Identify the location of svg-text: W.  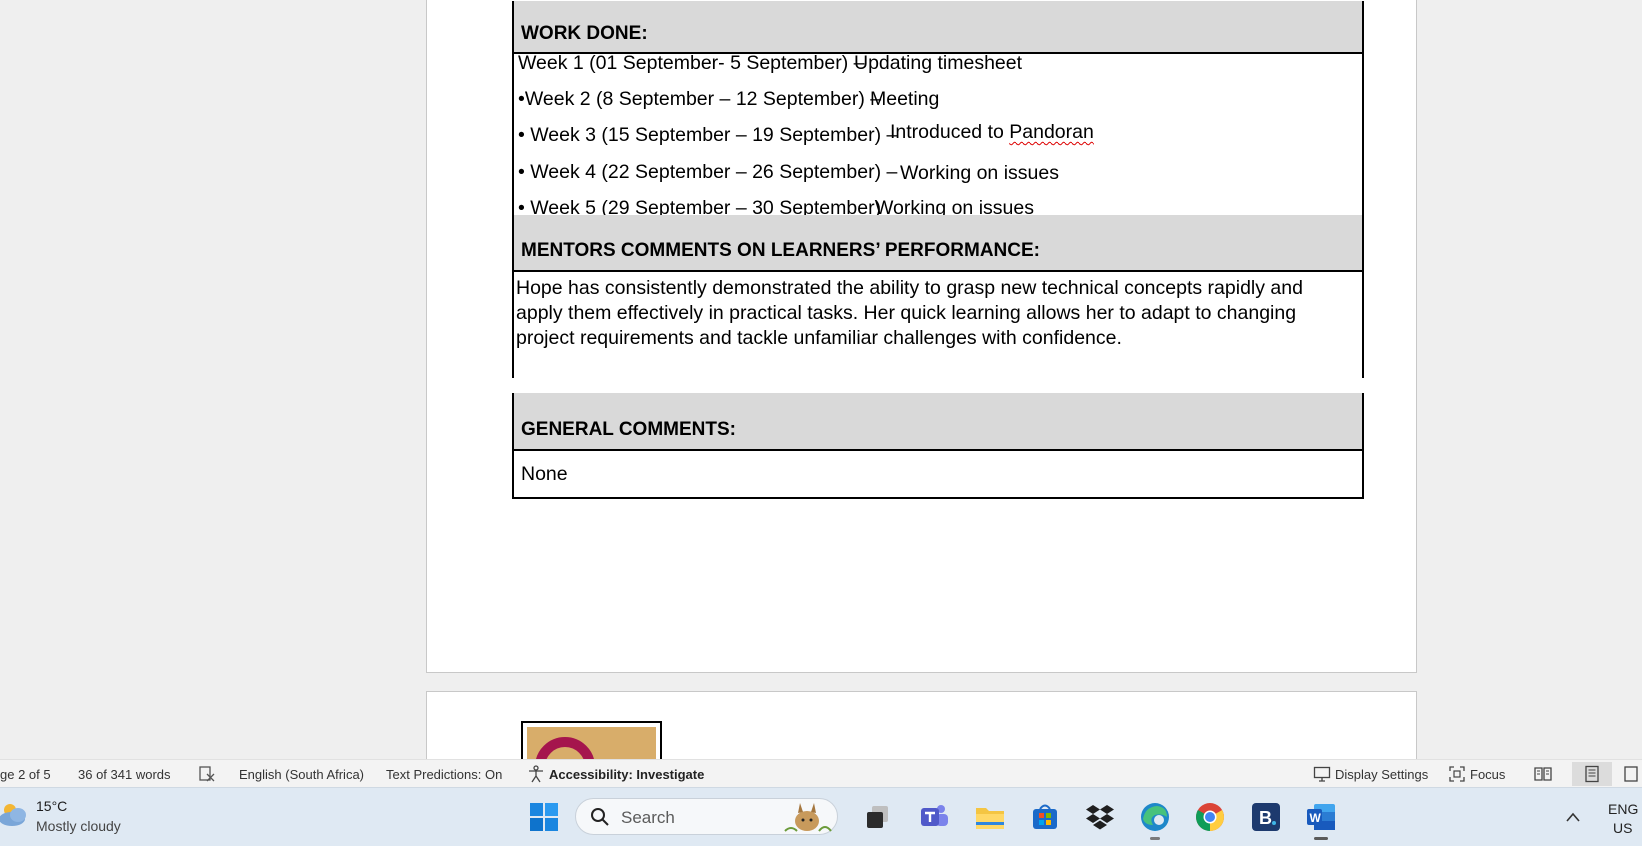
(1316, 818).